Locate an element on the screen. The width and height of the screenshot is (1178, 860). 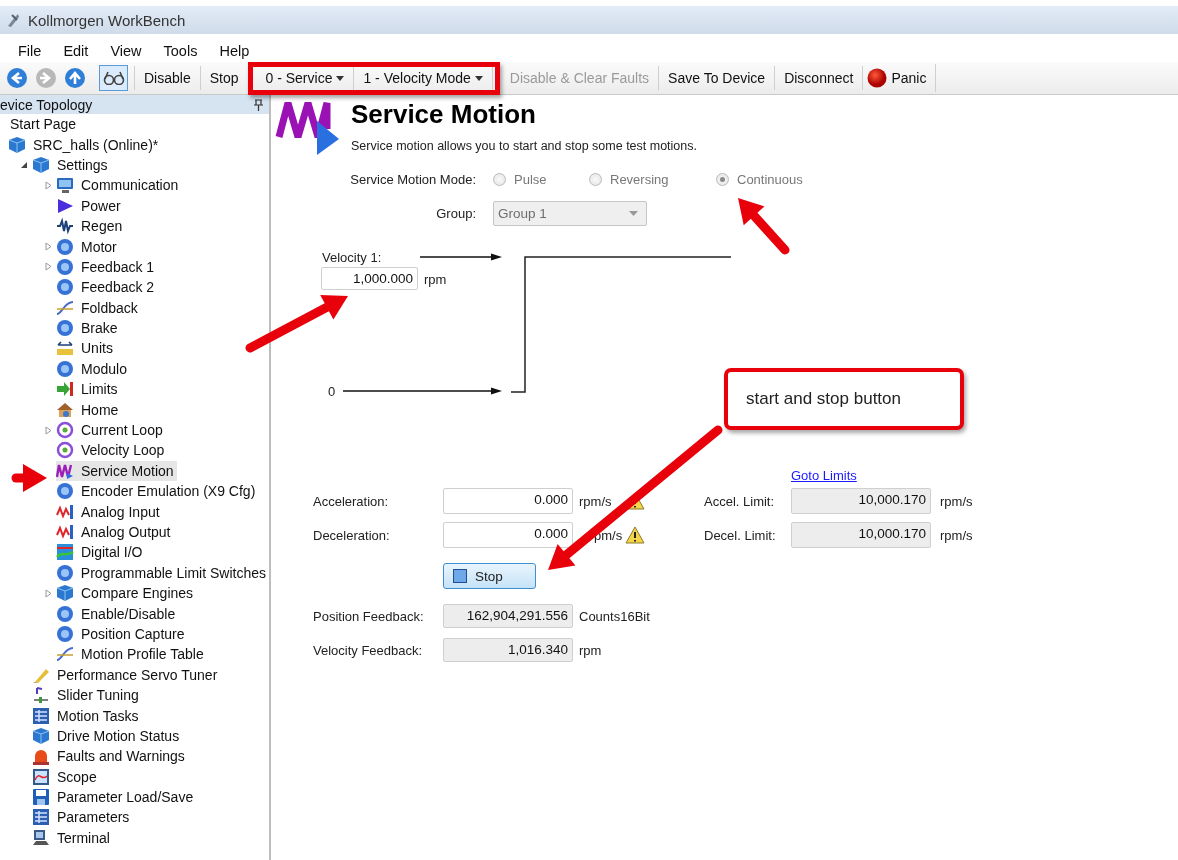
ring-icon is located at coordinates (65, 430).